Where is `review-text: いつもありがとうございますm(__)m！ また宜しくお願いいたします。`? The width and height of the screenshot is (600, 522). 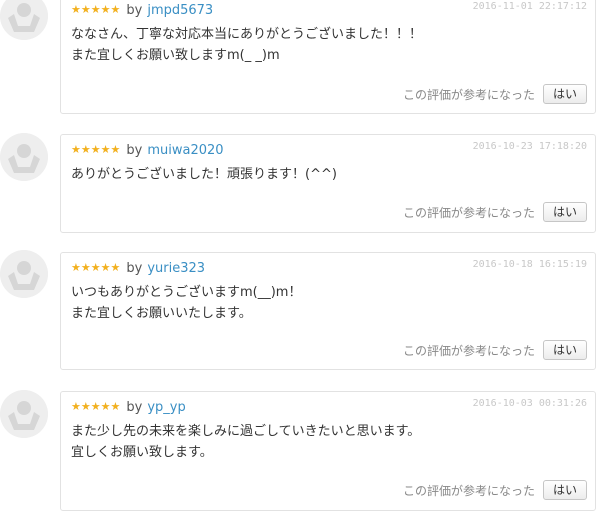 review-text: いつもありがとうございますm(__)m！ また宜しくお願いいたします。 is located at coordinates (186, 303).